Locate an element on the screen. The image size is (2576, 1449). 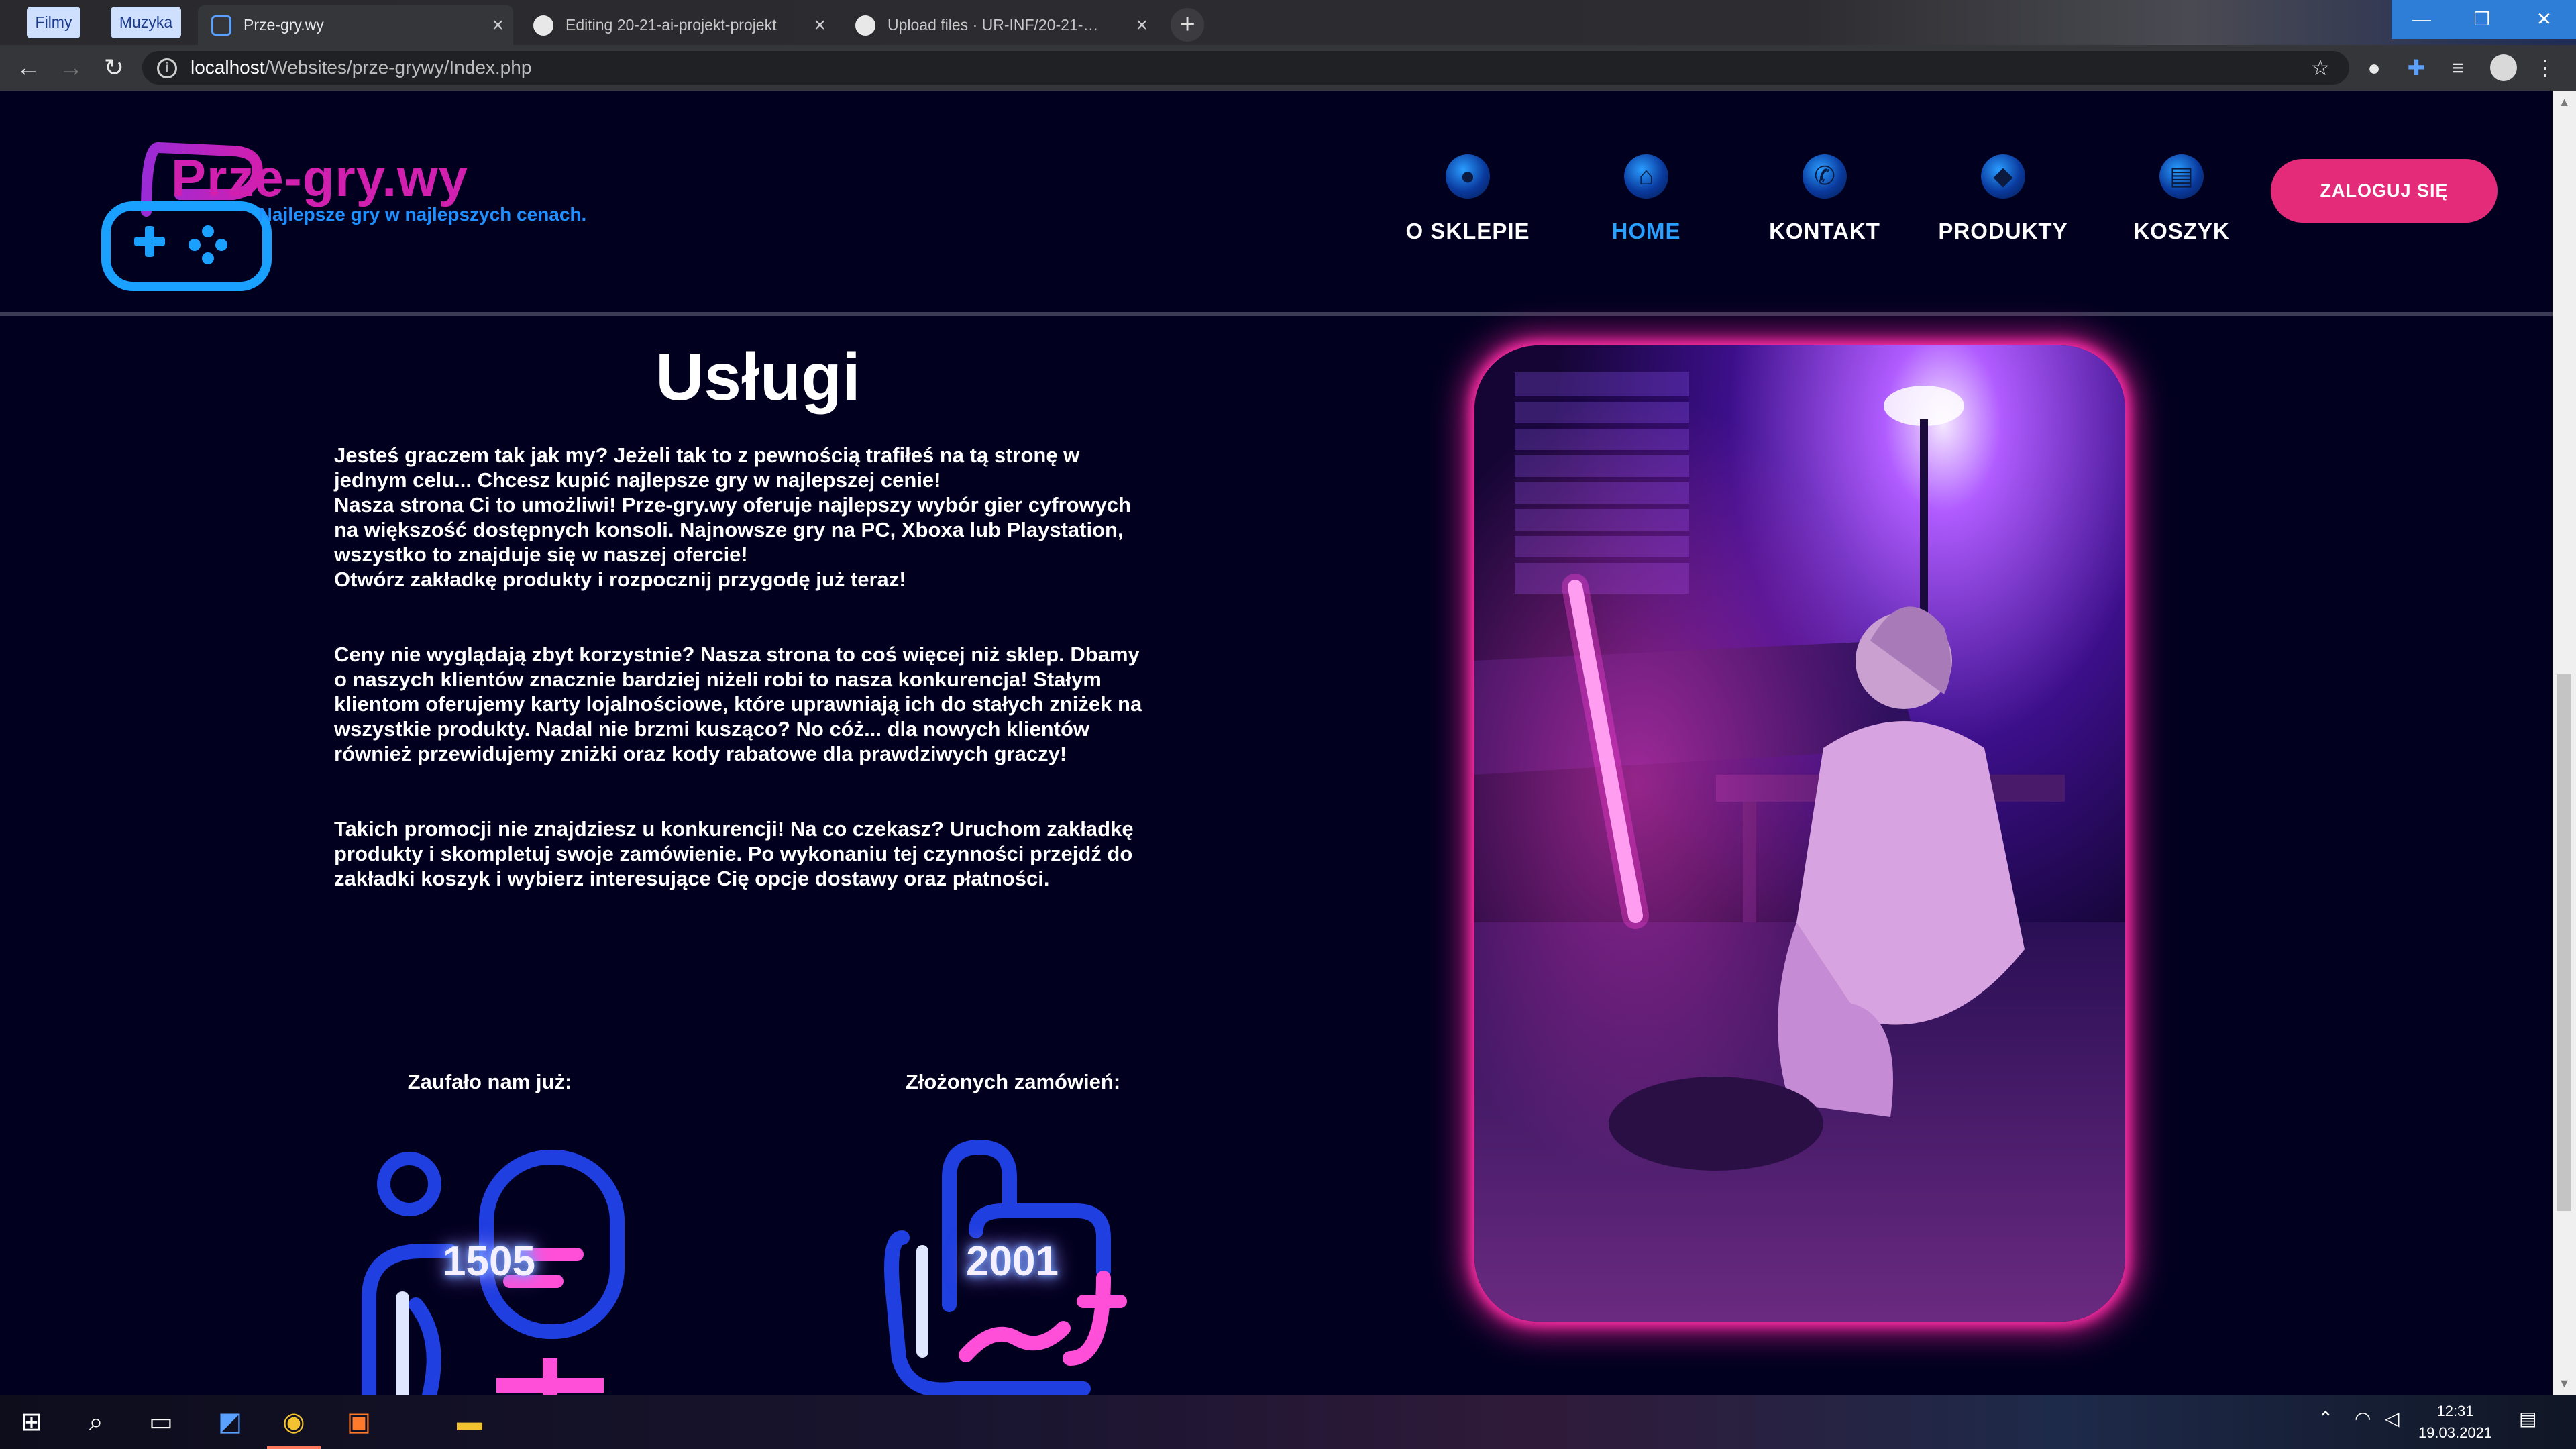
gamepad-favicon-icon is located at coordinates (221, 25).